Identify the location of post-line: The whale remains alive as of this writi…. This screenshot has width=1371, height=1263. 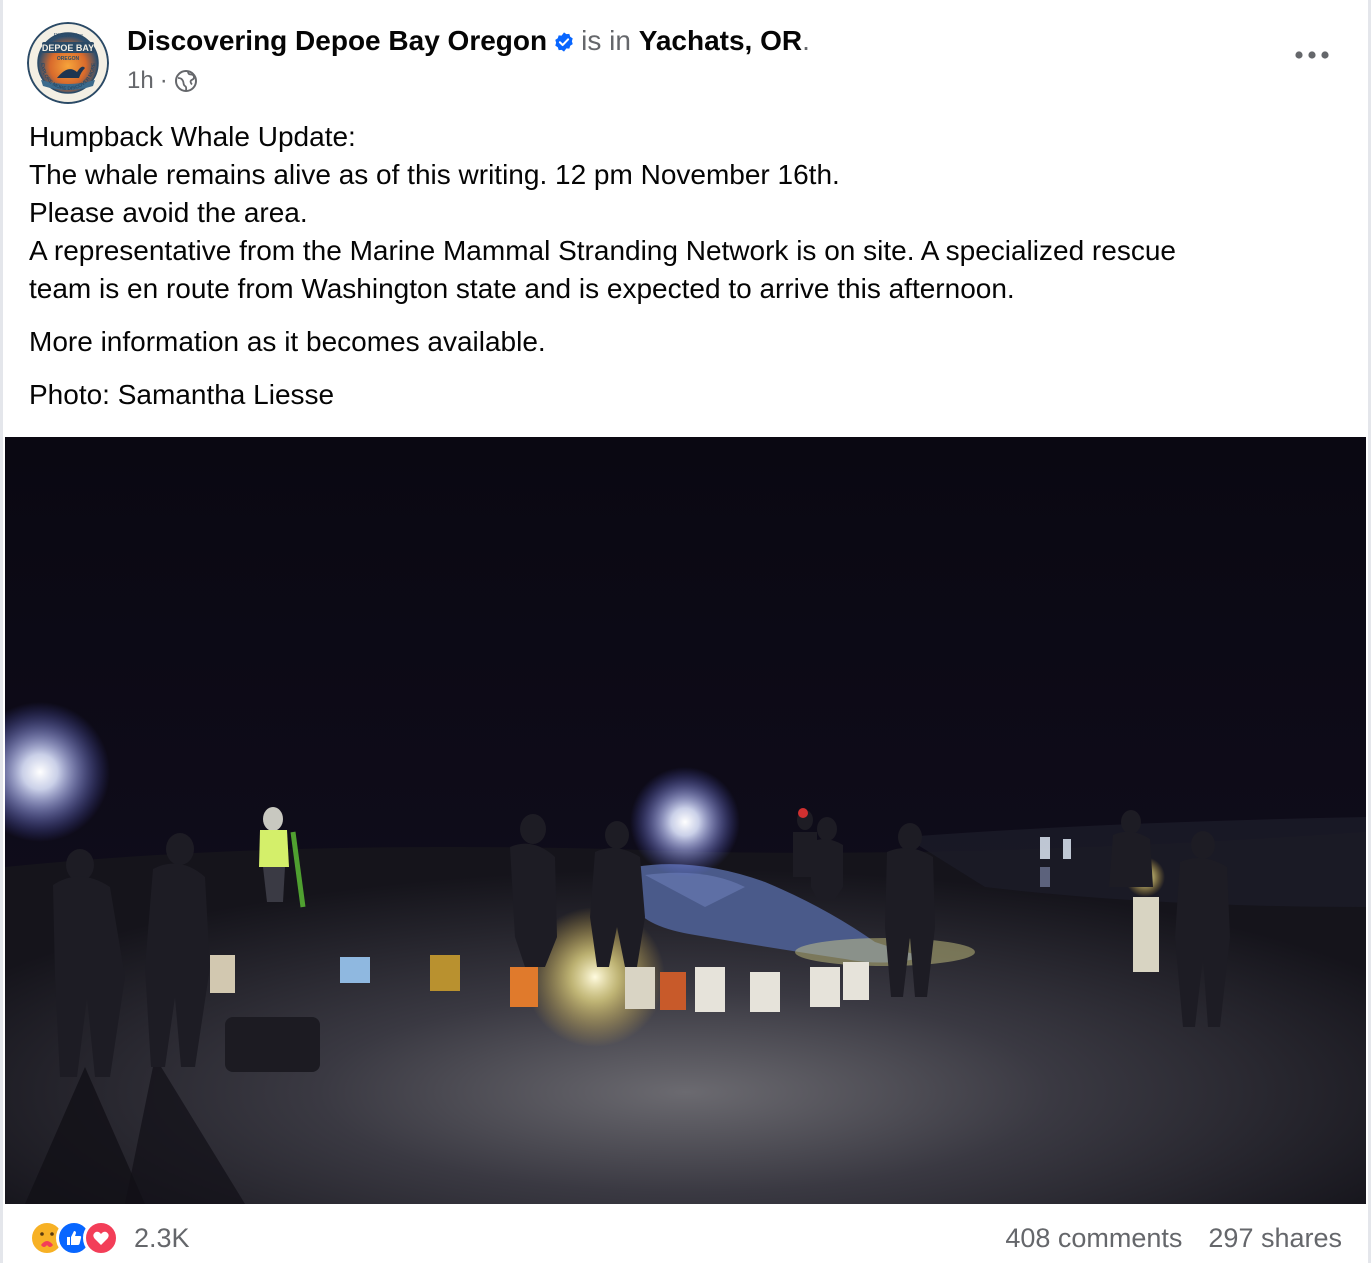
(434, 174).